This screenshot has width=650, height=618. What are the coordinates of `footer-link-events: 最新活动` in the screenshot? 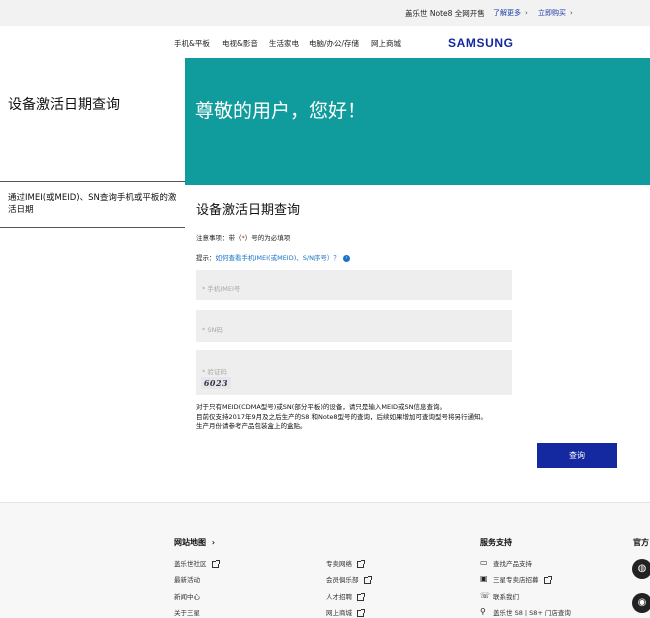 It's located at (187, 579).